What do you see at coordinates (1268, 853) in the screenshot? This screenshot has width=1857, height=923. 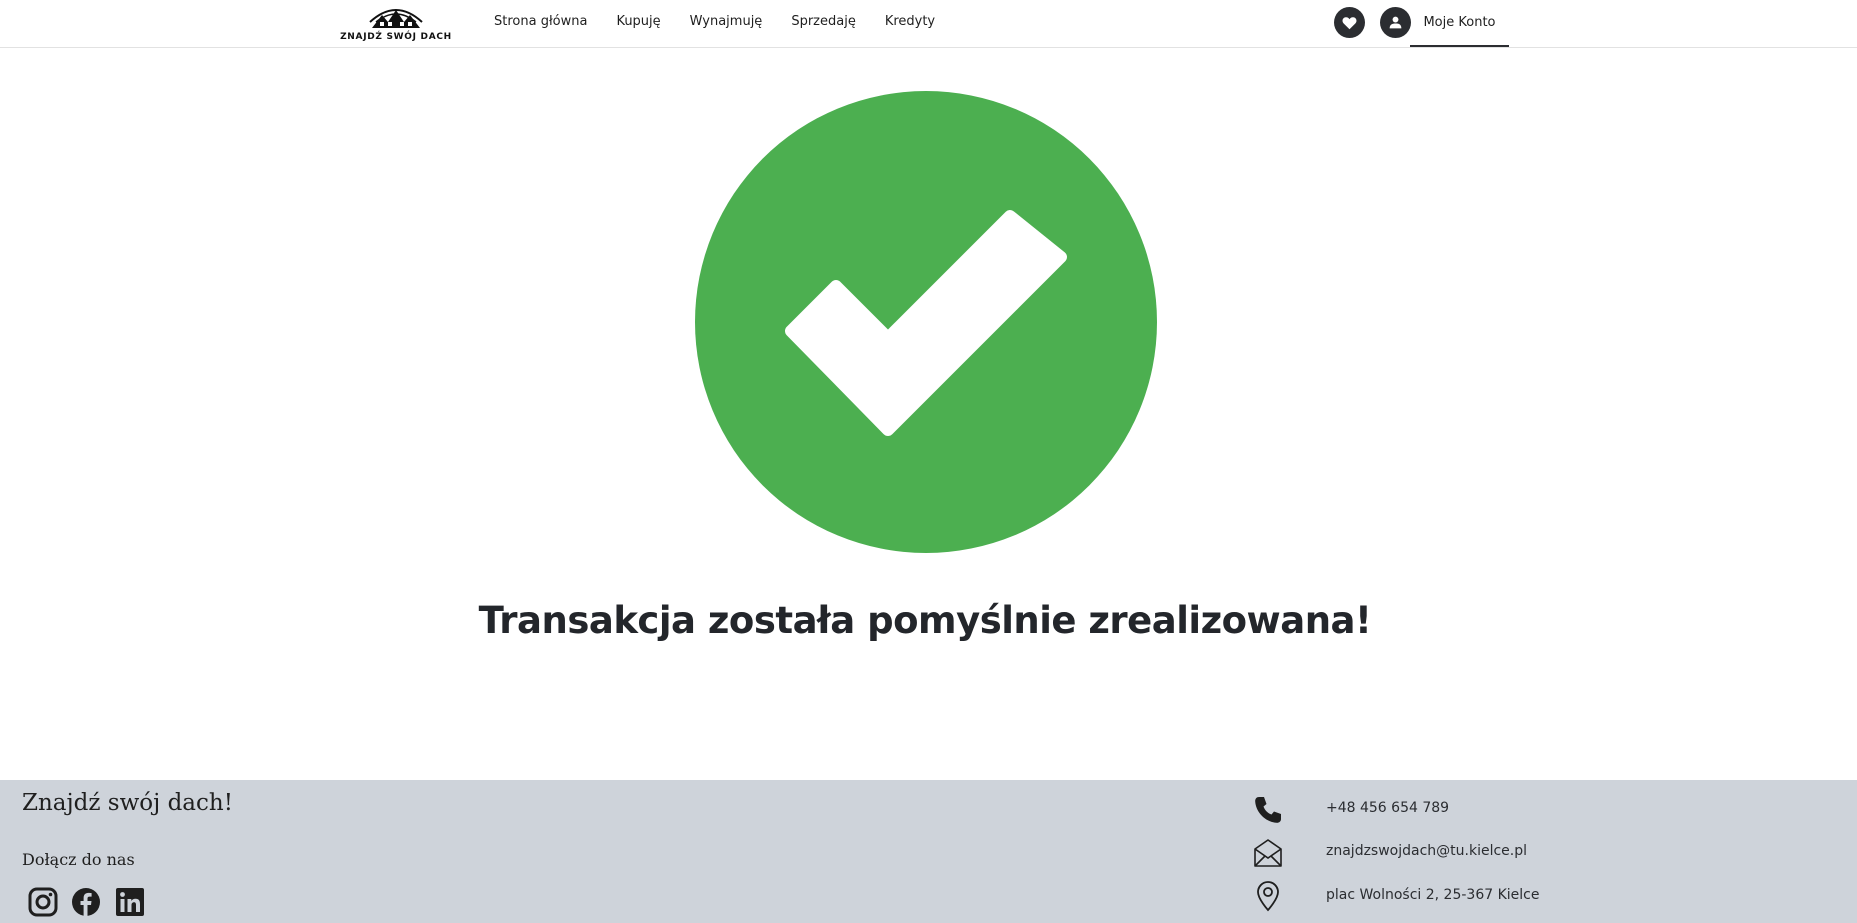 I see `envelope-icon` at bounding box center [1268, 853].